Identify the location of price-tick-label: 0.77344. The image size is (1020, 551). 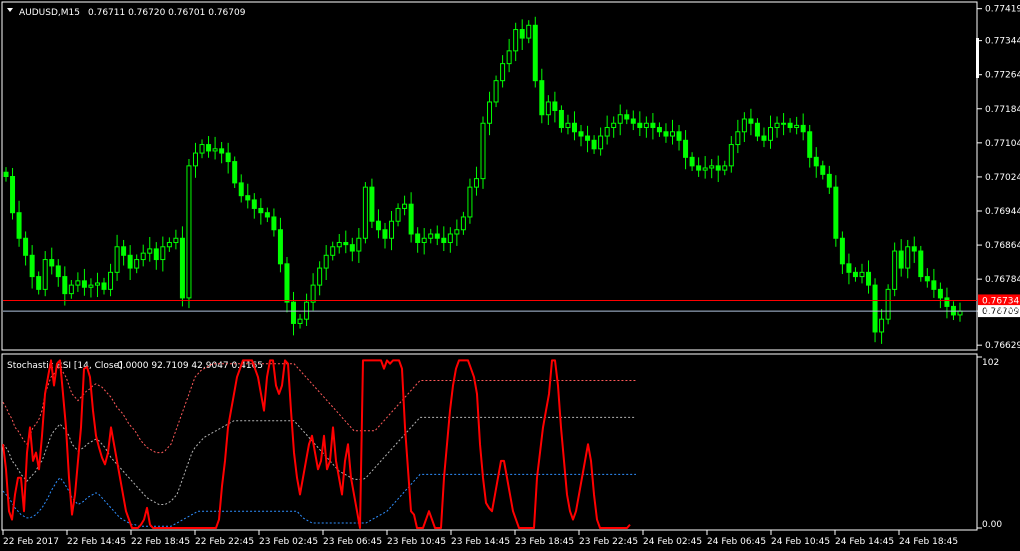
(1002, 42).